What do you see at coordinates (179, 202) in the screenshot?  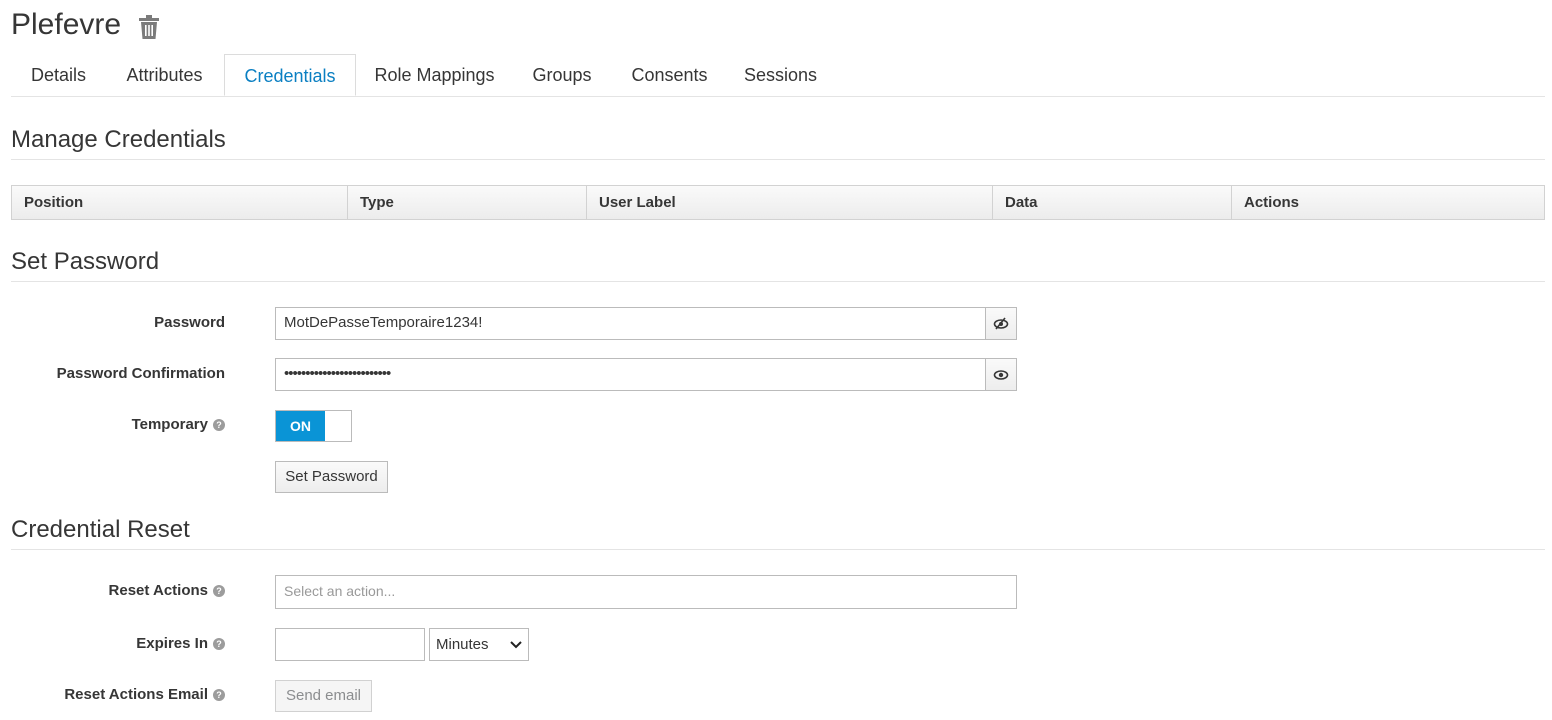 I see `column-header: Position` at bounding box center [179, 202].